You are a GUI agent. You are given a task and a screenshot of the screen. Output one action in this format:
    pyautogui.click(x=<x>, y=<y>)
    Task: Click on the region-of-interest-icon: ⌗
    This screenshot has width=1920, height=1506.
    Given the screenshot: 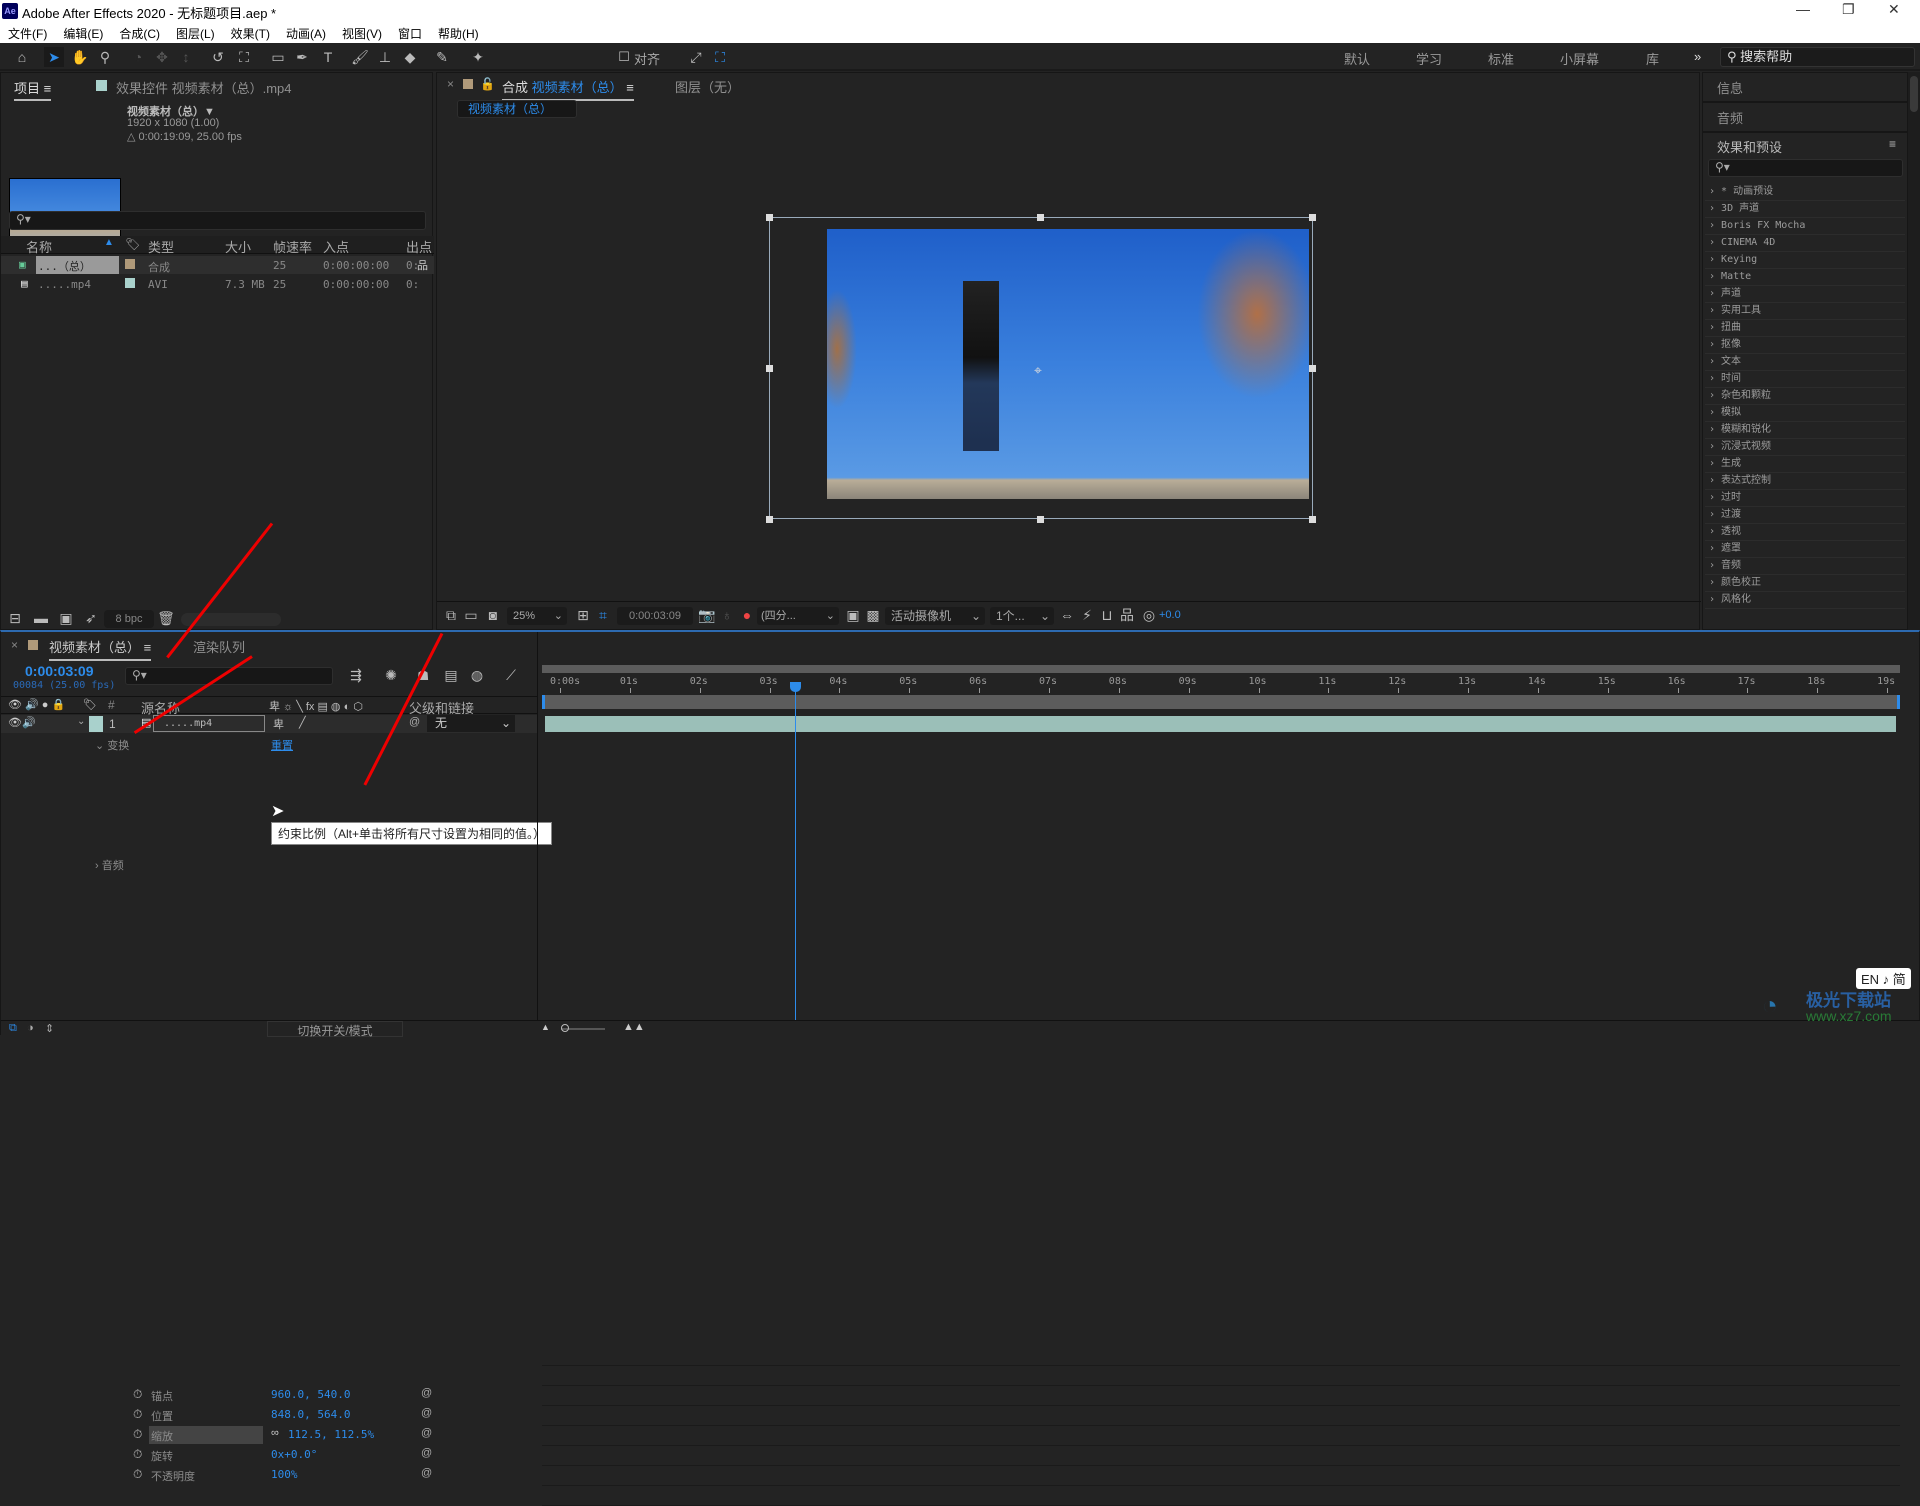 What is the action you would take?
    pyautogui.click(x=603, y=615)
    